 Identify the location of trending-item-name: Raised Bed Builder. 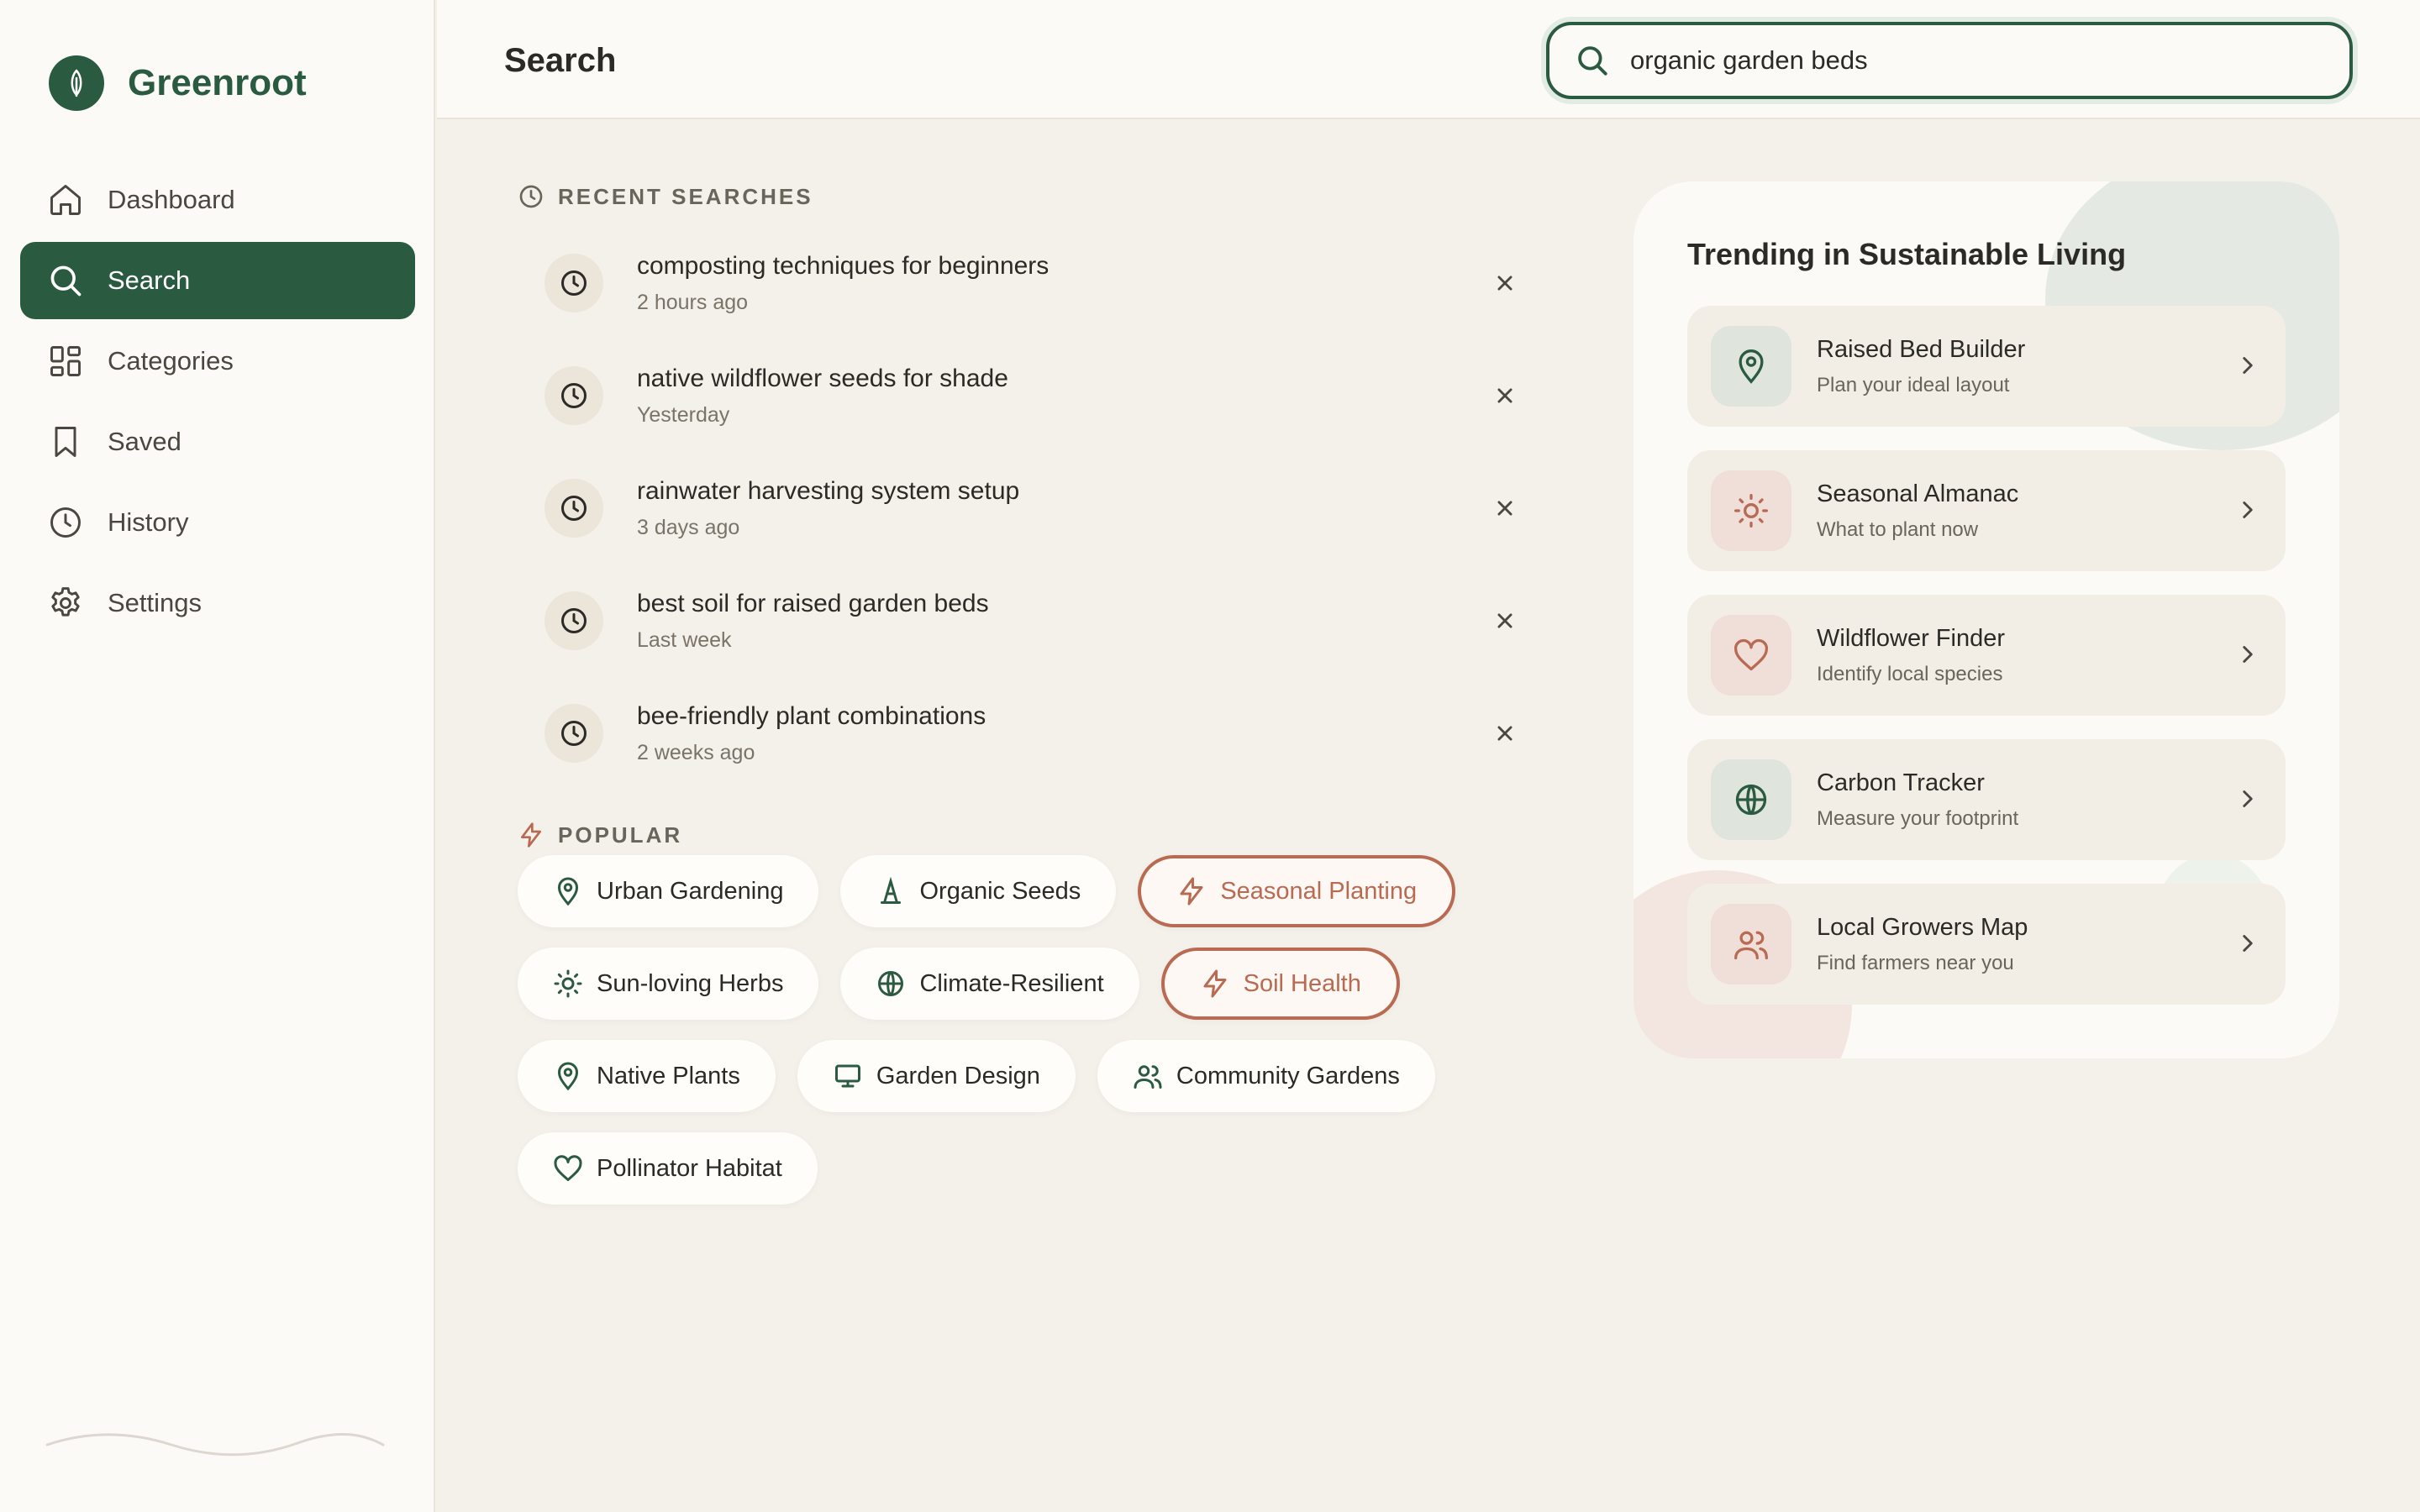
(1922, 349).